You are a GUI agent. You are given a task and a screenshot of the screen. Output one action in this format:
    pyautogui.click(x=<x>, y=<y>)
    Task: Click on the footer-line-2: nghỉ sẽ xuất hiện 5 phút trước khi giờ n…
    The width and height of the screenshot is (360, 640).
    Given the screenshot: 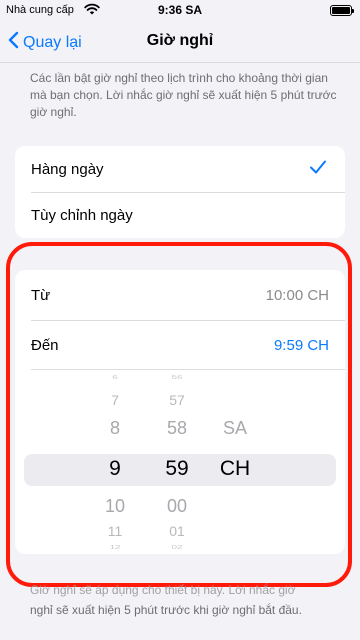 What is the action you would take?
    pyautogui.click(x=166, y=610)
    